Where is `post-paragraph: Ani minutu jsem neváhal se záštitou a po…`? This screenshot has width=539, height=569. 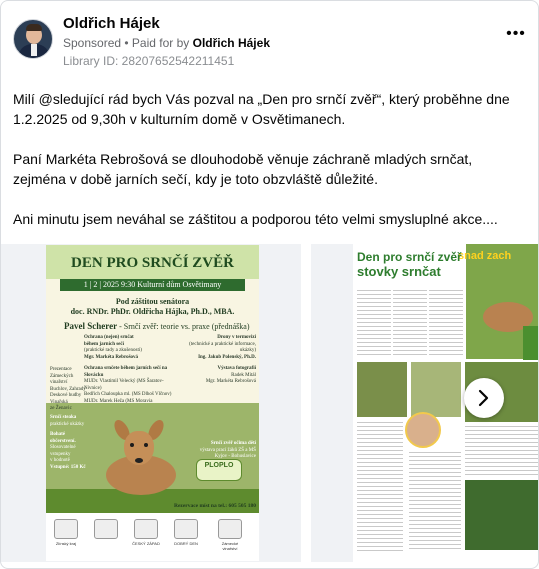
post-paragraph: Ani minutu jsem neváhal se záštitou a po… is located at coordinates (255, 219).